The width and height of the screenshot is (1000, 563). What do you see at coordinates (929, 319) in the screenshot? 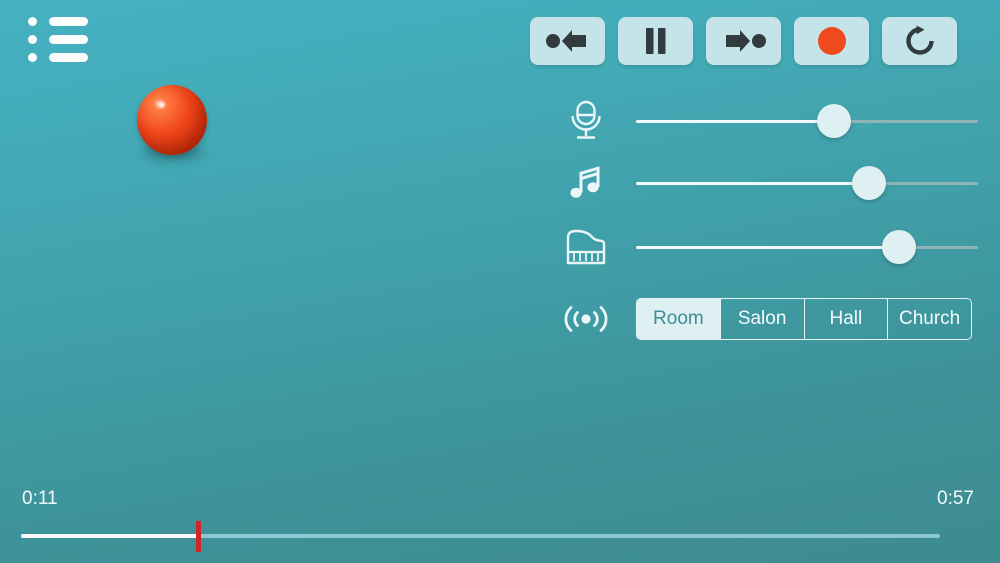
I see `reverb-option-church: Church` at bounding box center [929, 319].